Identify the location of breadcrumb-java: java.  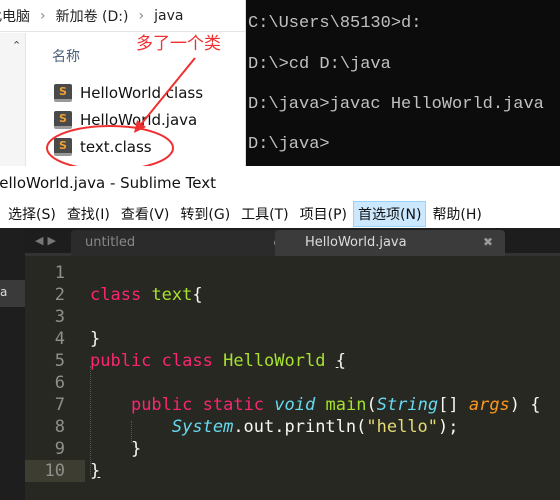
(168, 16).